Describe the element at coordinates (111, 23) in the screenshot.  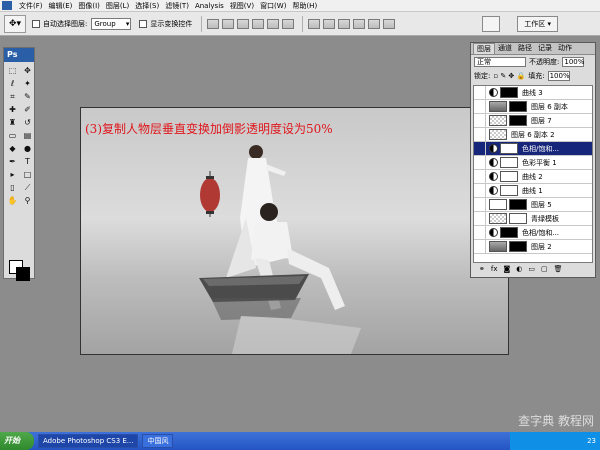
I see `auto-select-type-dropdown: Group` at that location.